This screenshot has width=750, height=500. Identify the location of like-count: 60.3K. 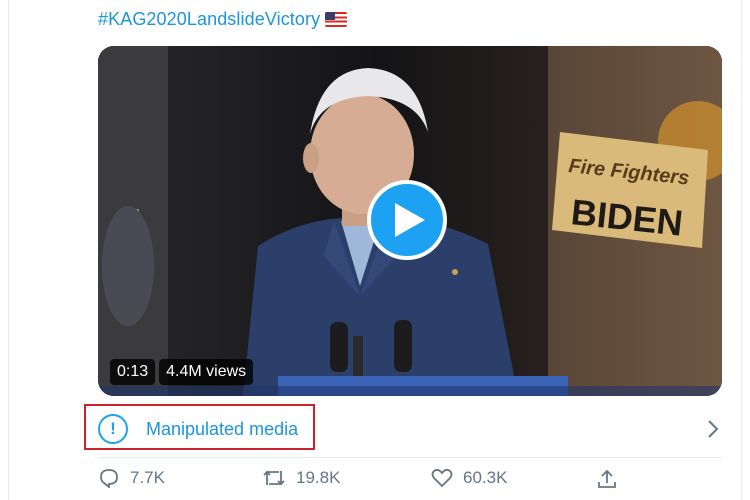
(485, 477).